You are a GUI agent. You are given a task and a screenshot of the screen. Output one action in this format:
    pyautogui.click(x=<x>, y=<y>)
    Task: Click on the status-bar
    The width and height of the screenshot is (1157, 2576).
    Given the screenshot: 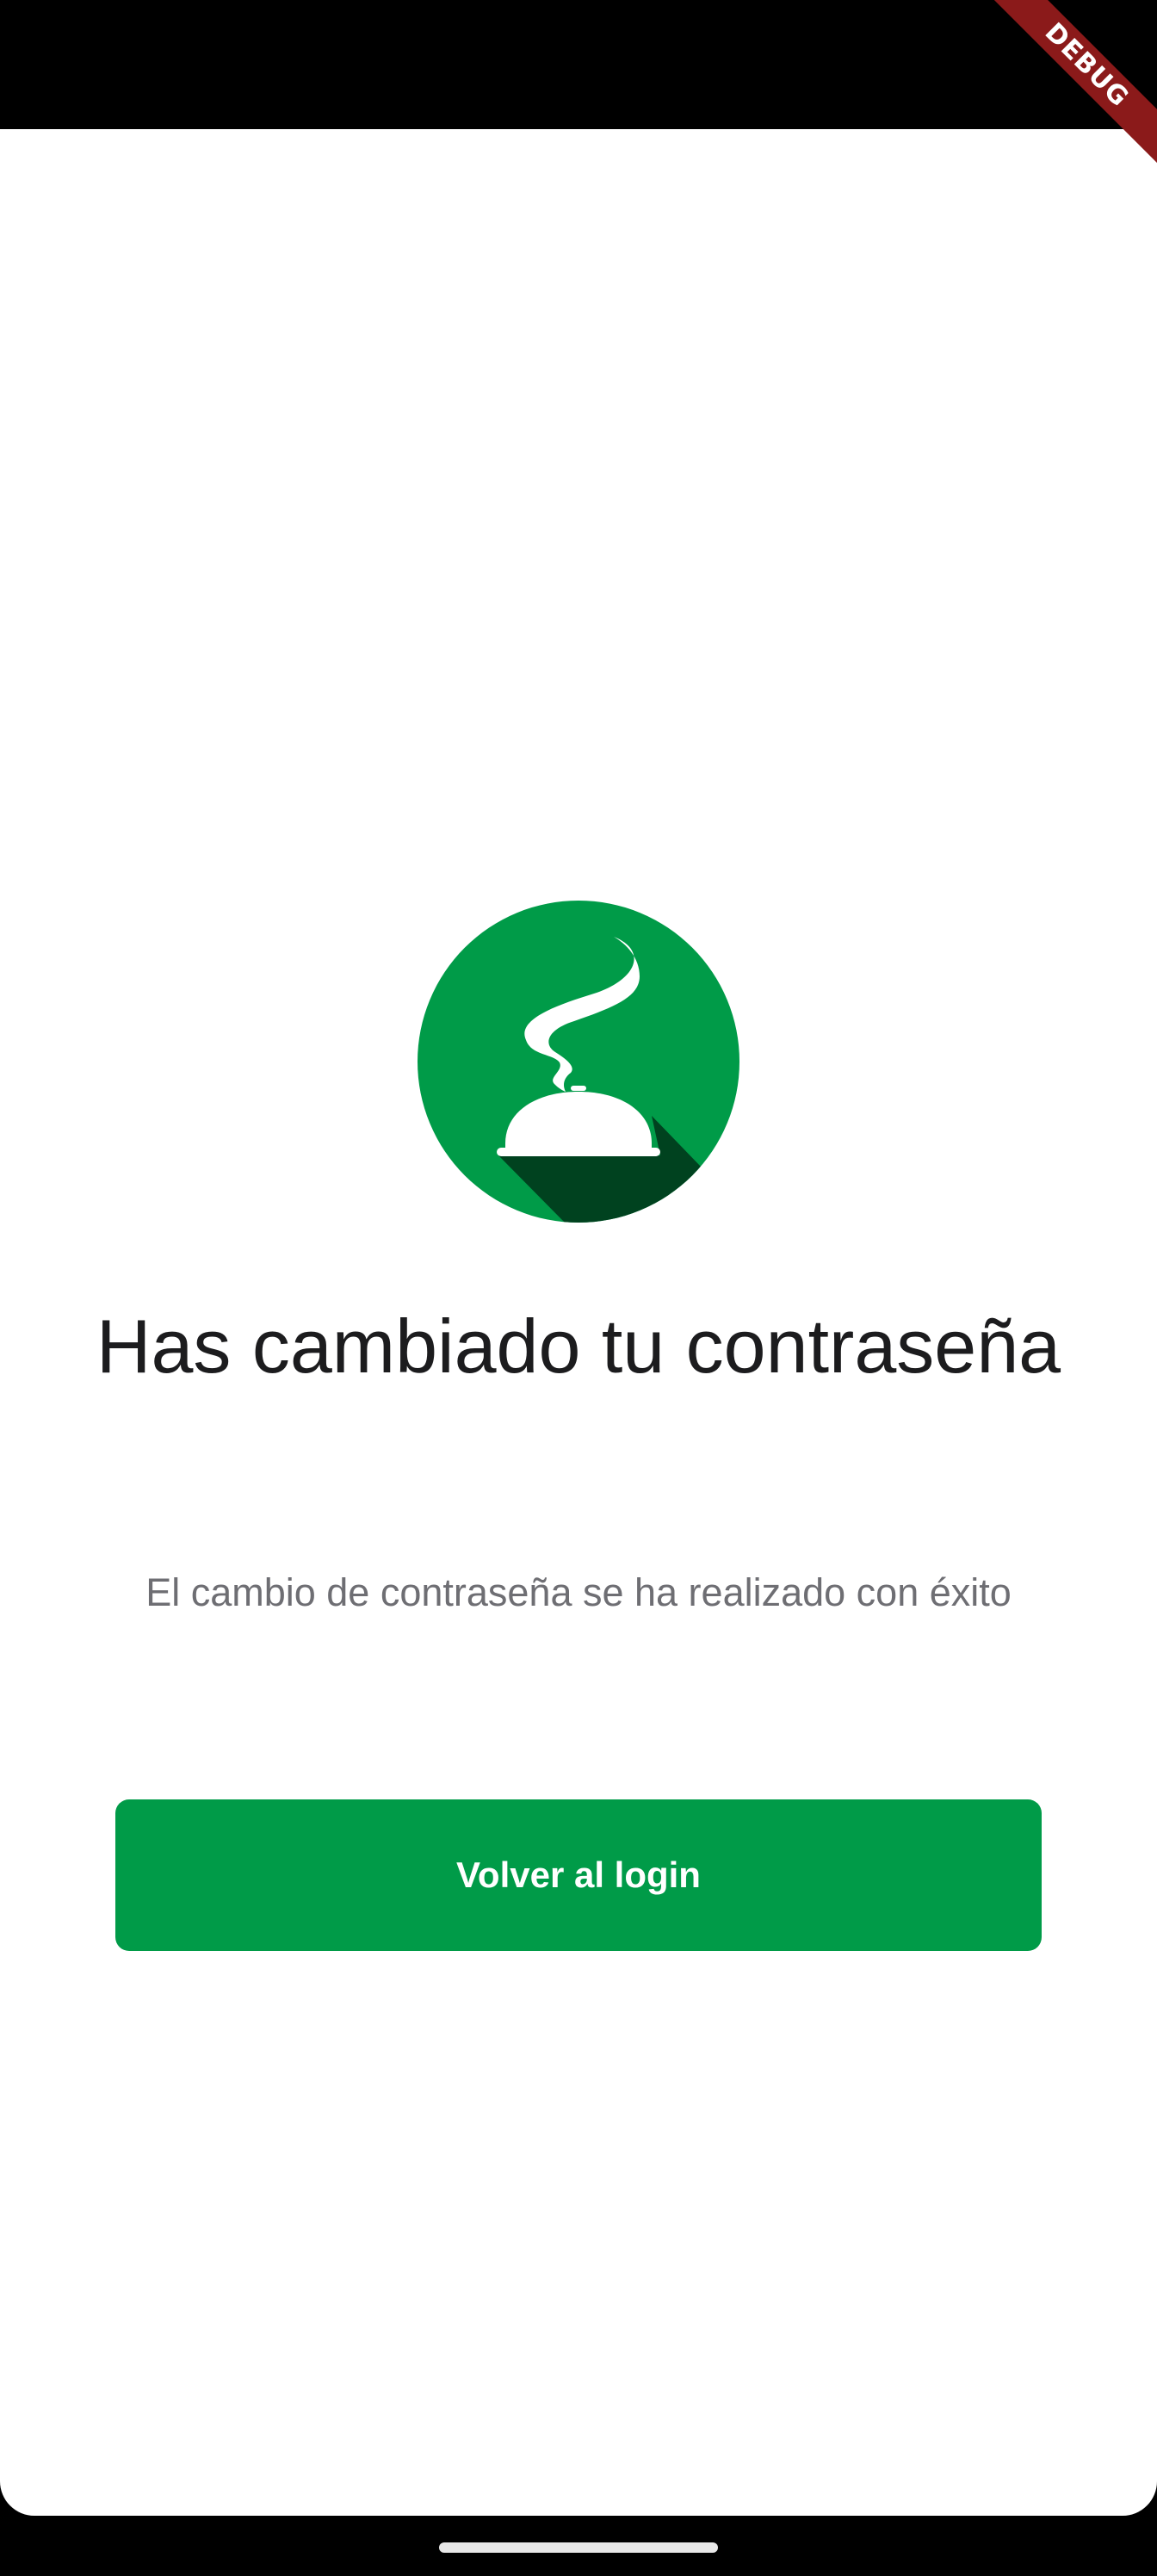 What is the action you would take?
    pyautogui.click(x=579, y=64)
    